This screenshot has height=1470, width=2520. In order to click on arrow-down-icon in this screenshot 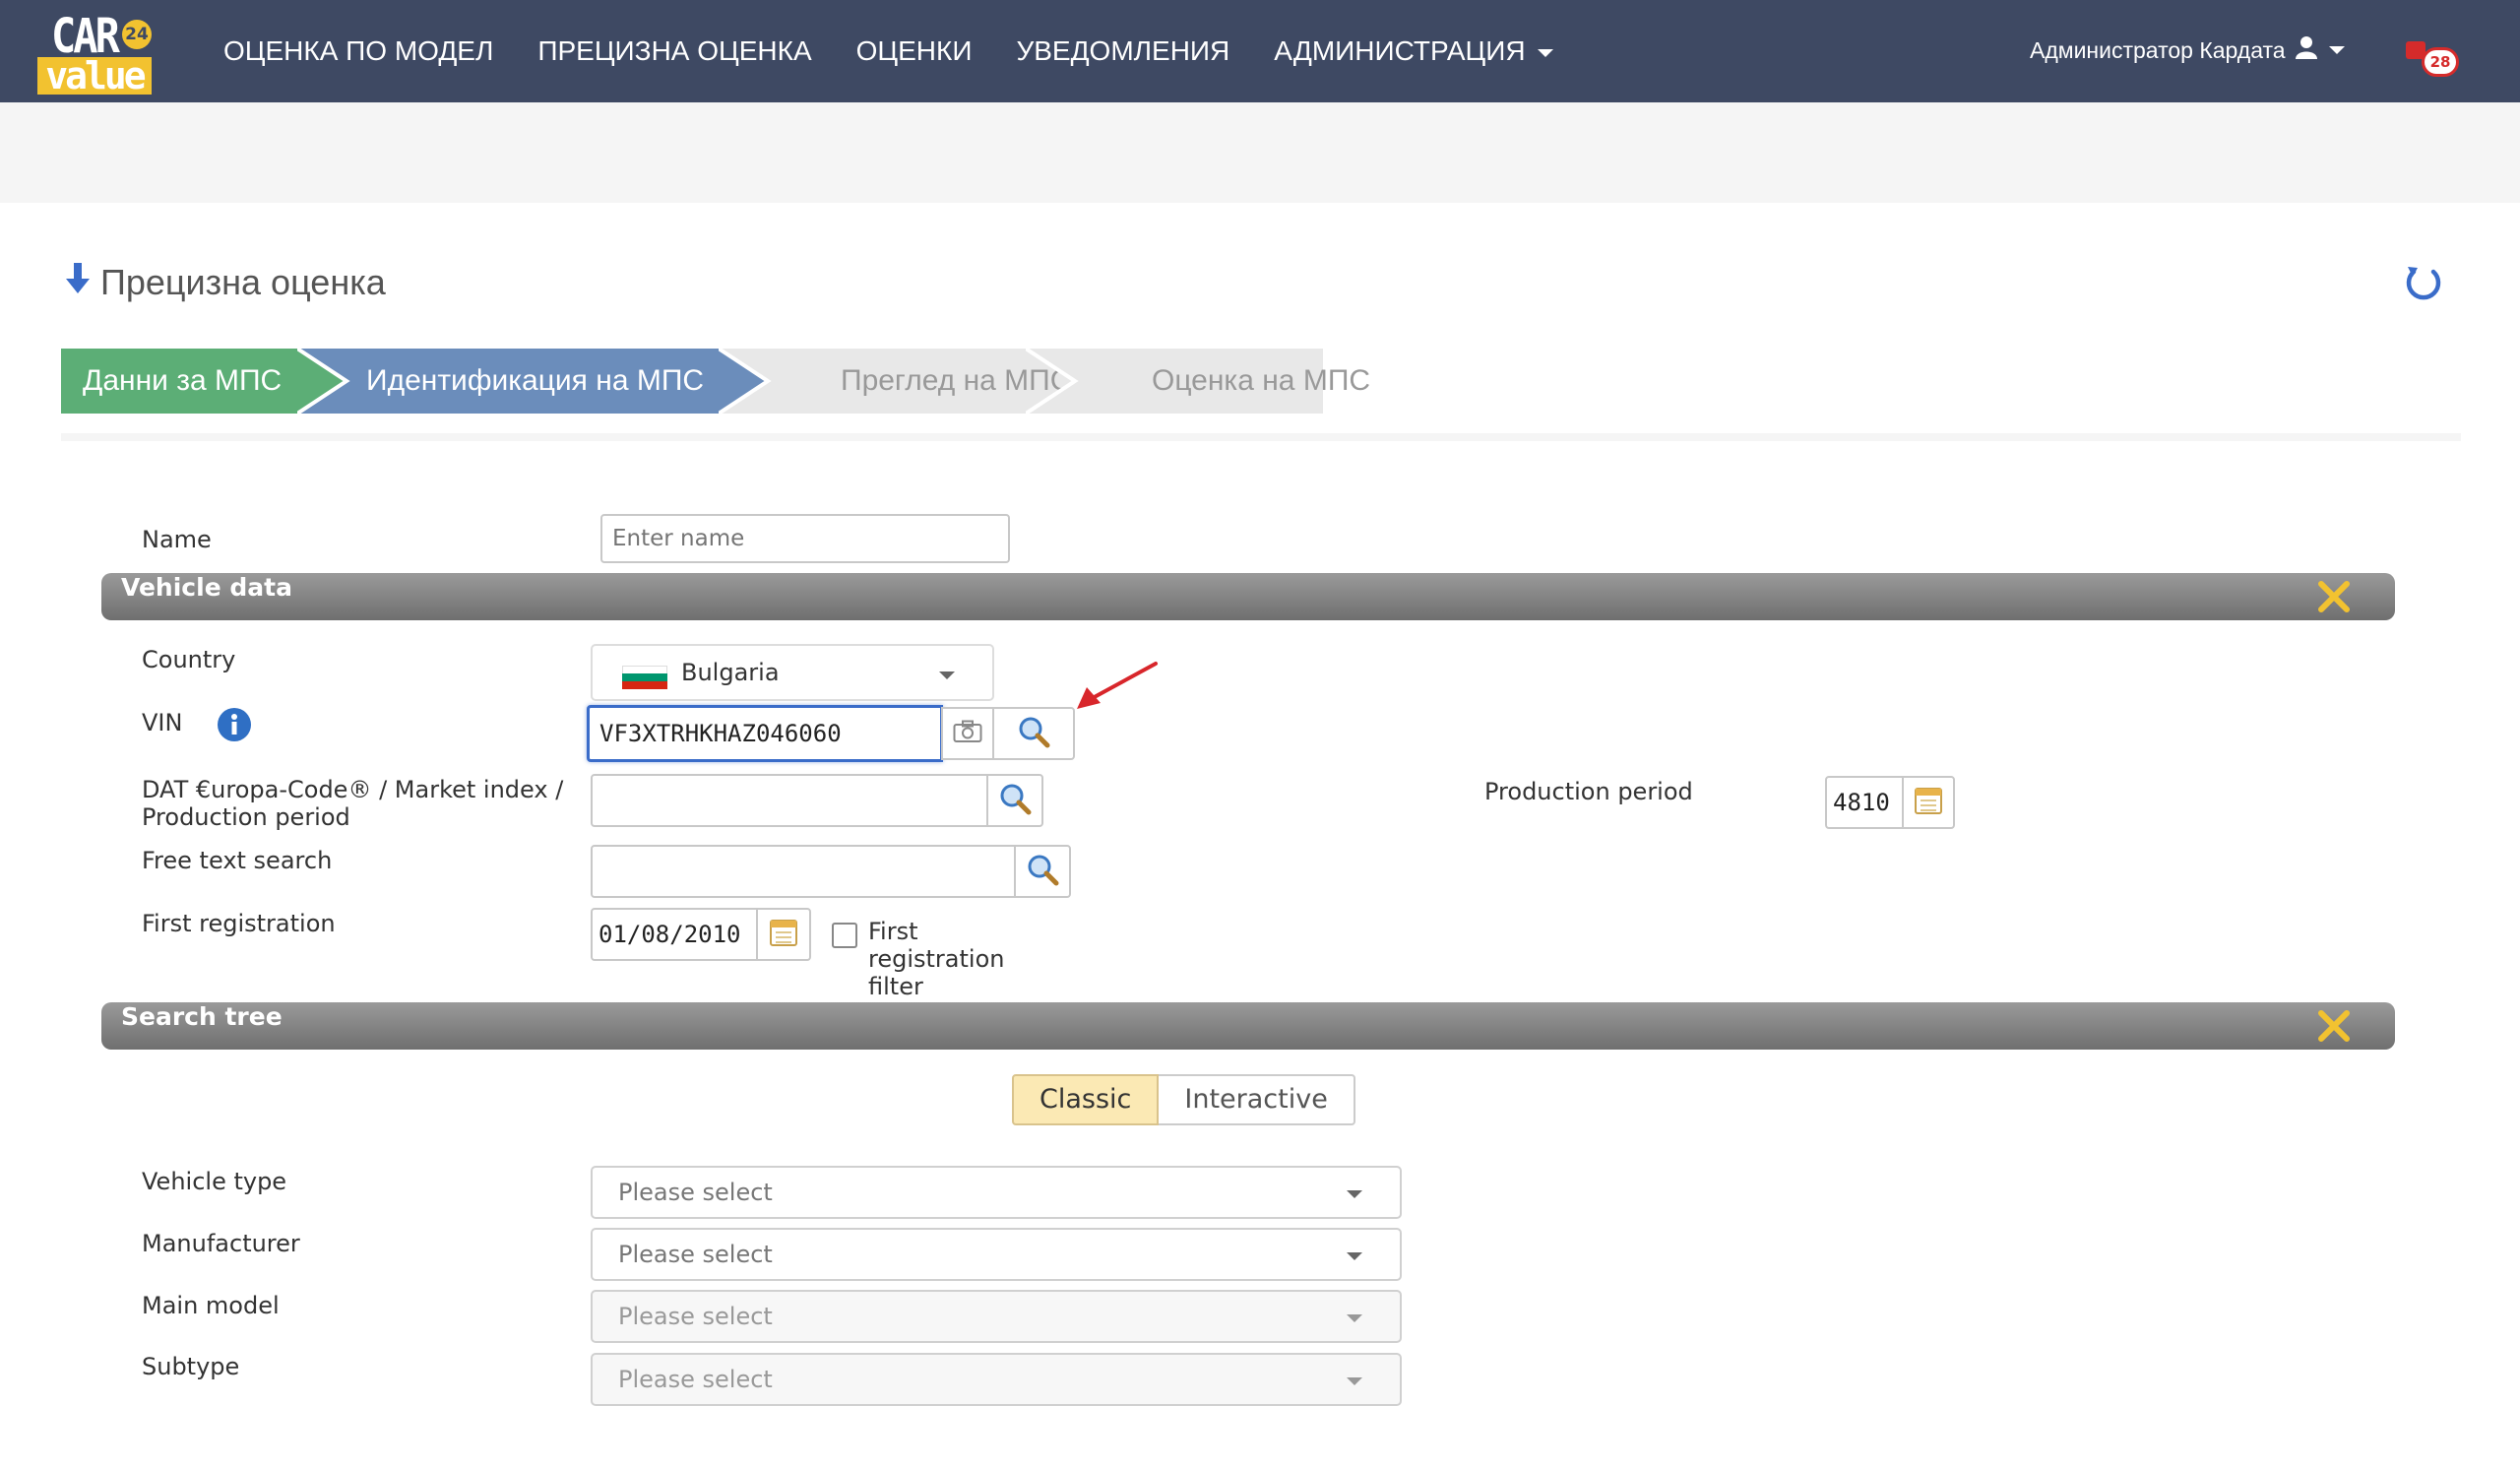, I will do `click(78, 282)`.